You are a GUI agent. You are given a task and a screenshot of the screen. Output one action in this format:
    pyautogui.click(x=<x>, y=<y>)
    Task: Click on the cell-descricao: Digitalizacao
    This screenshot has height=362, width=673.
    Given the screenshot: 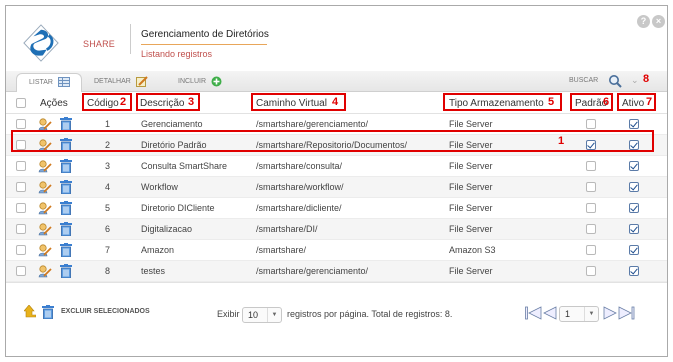 What is the action you would take?
    pyautogui.click(x=167, y=229)
    